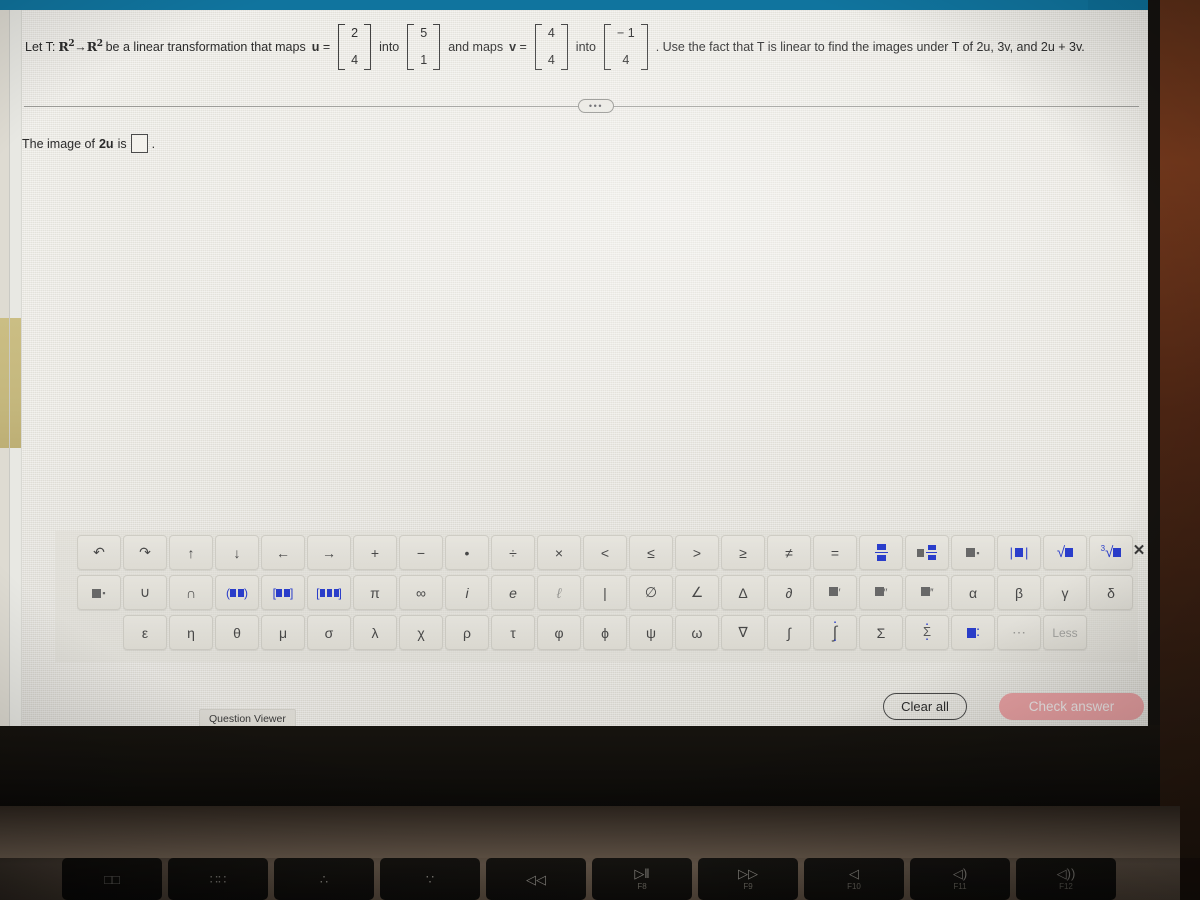  I want to click on sigma-key: σ, so click(329, 632).